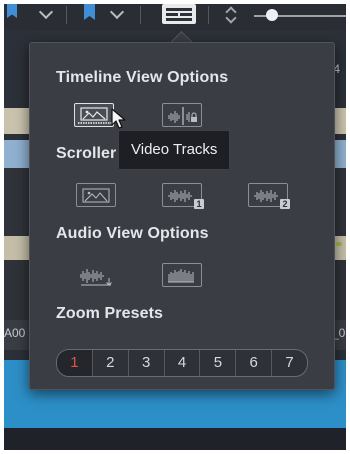  Describe the element at coordinates (182, 275) in the screenshot. I see `audio-waveform-full-icon` at that location.